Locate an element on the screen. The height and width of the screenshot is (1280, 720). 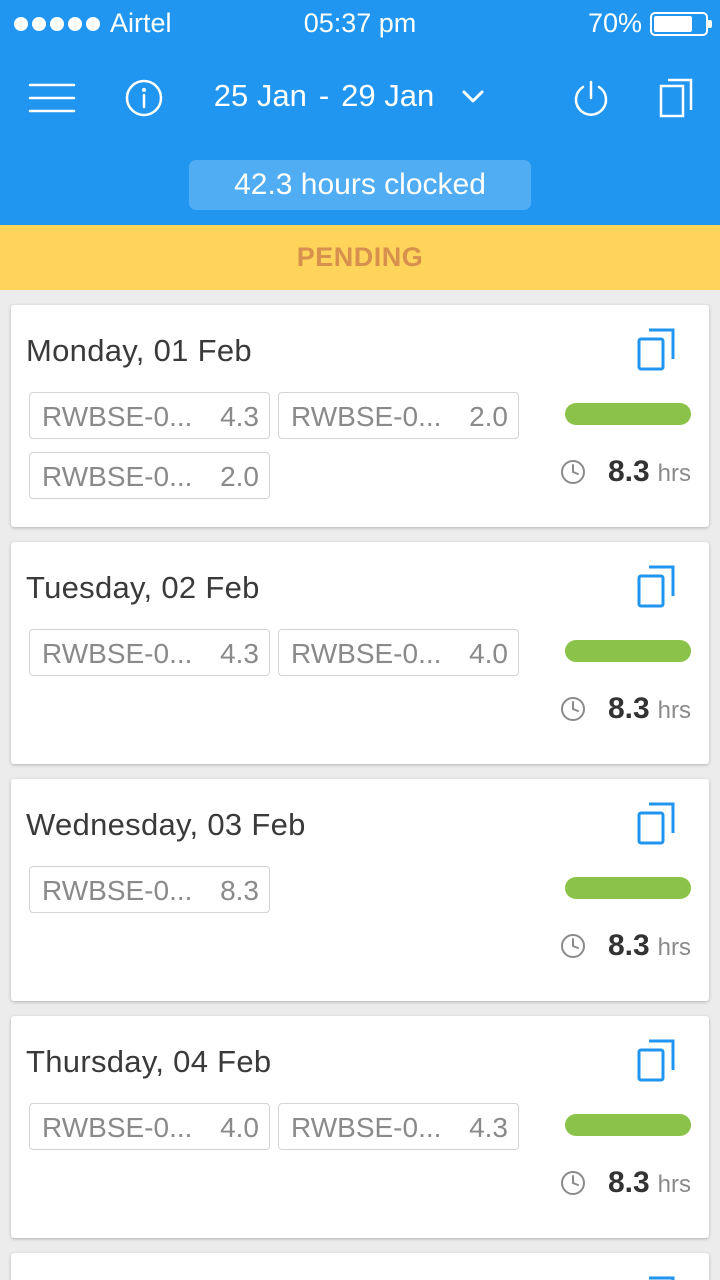
status-bar: Airtel 05:37 pm 70% is located at coordinates (360, 24).